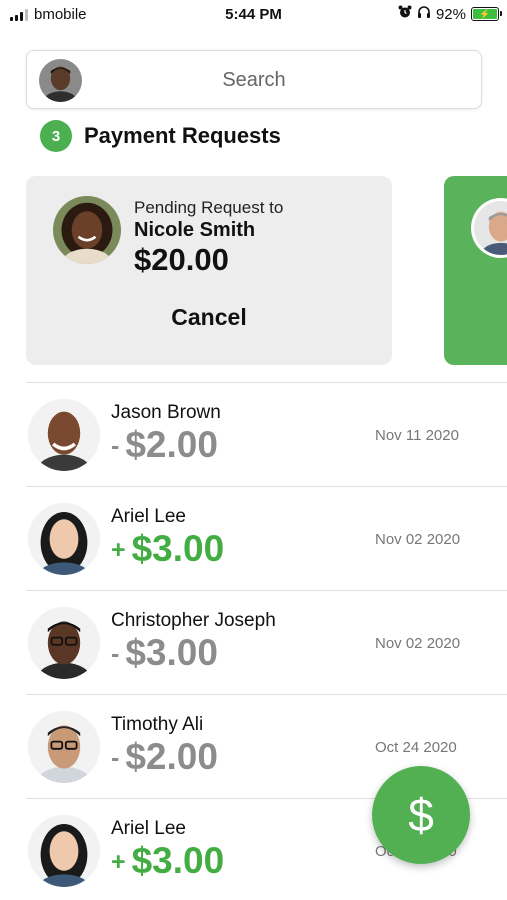 This screenshot has height=900, width=507. Describe the element at coordinates (181, 259) in the screenshot. I see `request-amount: $20.00` at that location.